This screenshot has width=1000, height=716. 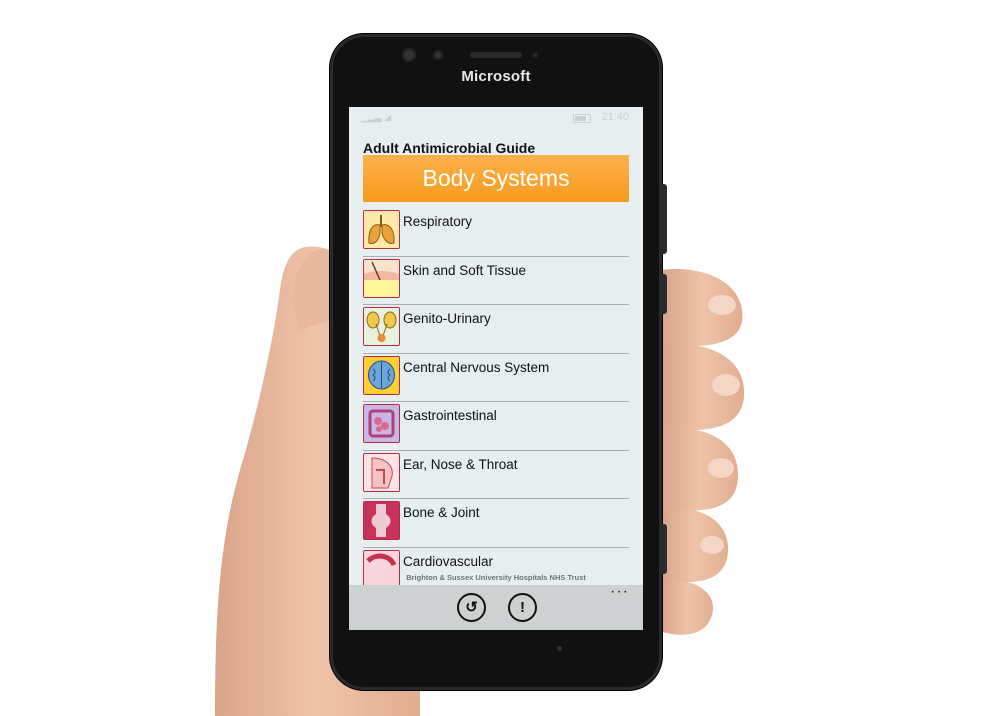 What do you see at coordinates (381, 326) in the screenshot?
I see `kidneys-icon` at bounding box center [381, 326].